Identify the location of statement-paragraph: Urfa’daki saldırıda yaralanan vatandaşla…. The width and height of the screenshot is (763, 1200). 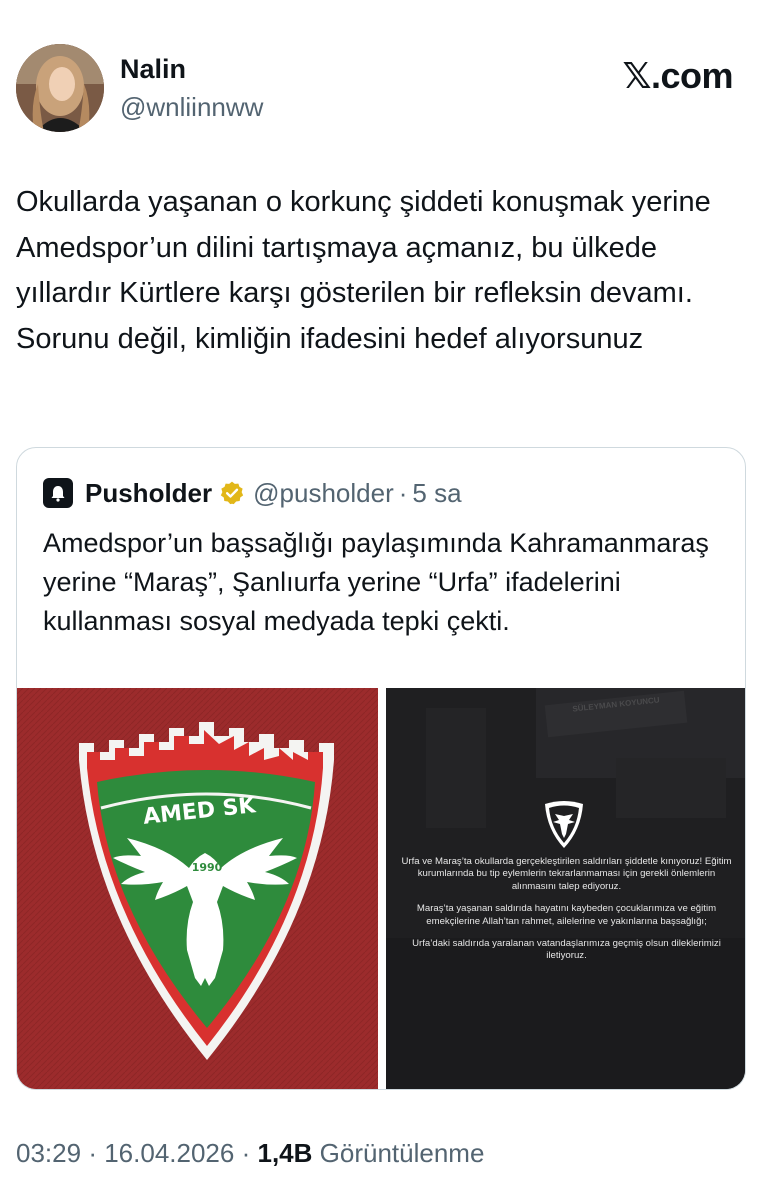
(566, 950).